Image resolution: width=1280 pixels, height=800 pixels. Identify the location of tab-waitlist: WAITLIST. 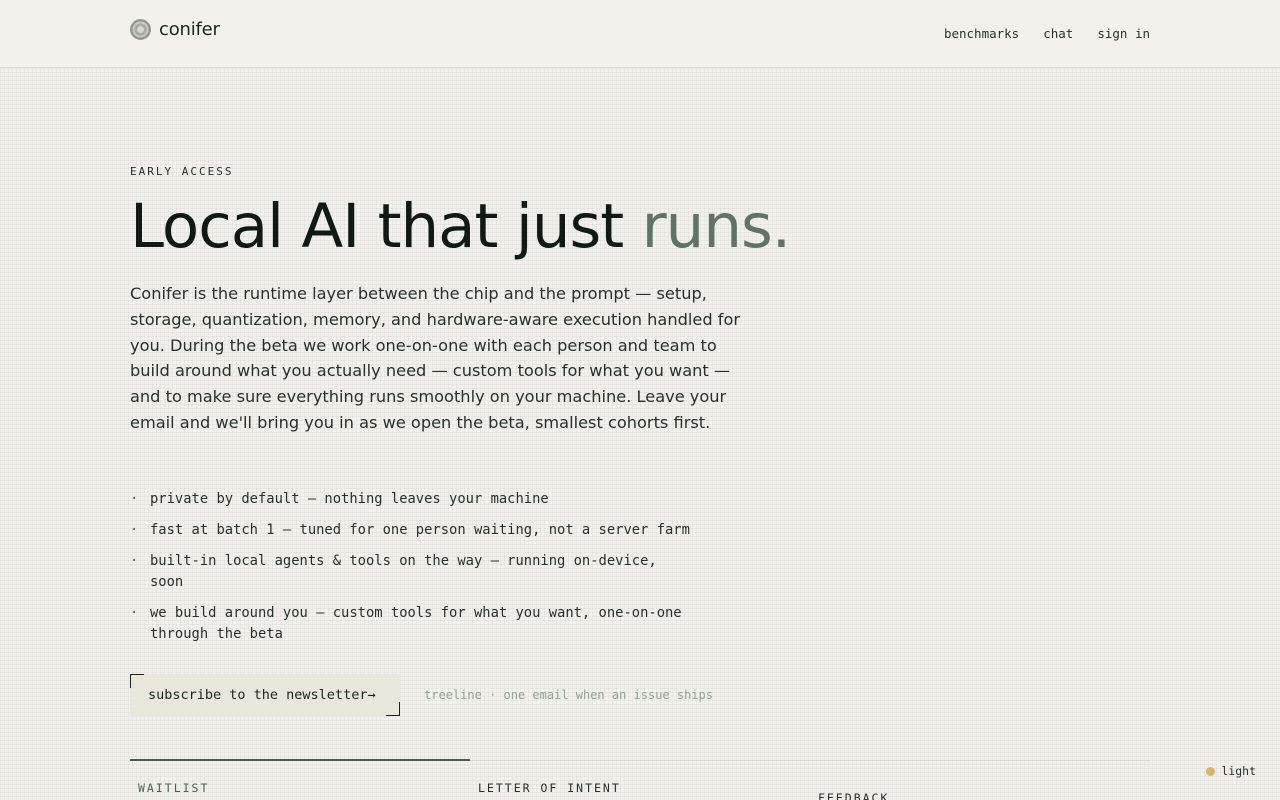
(173, 788).